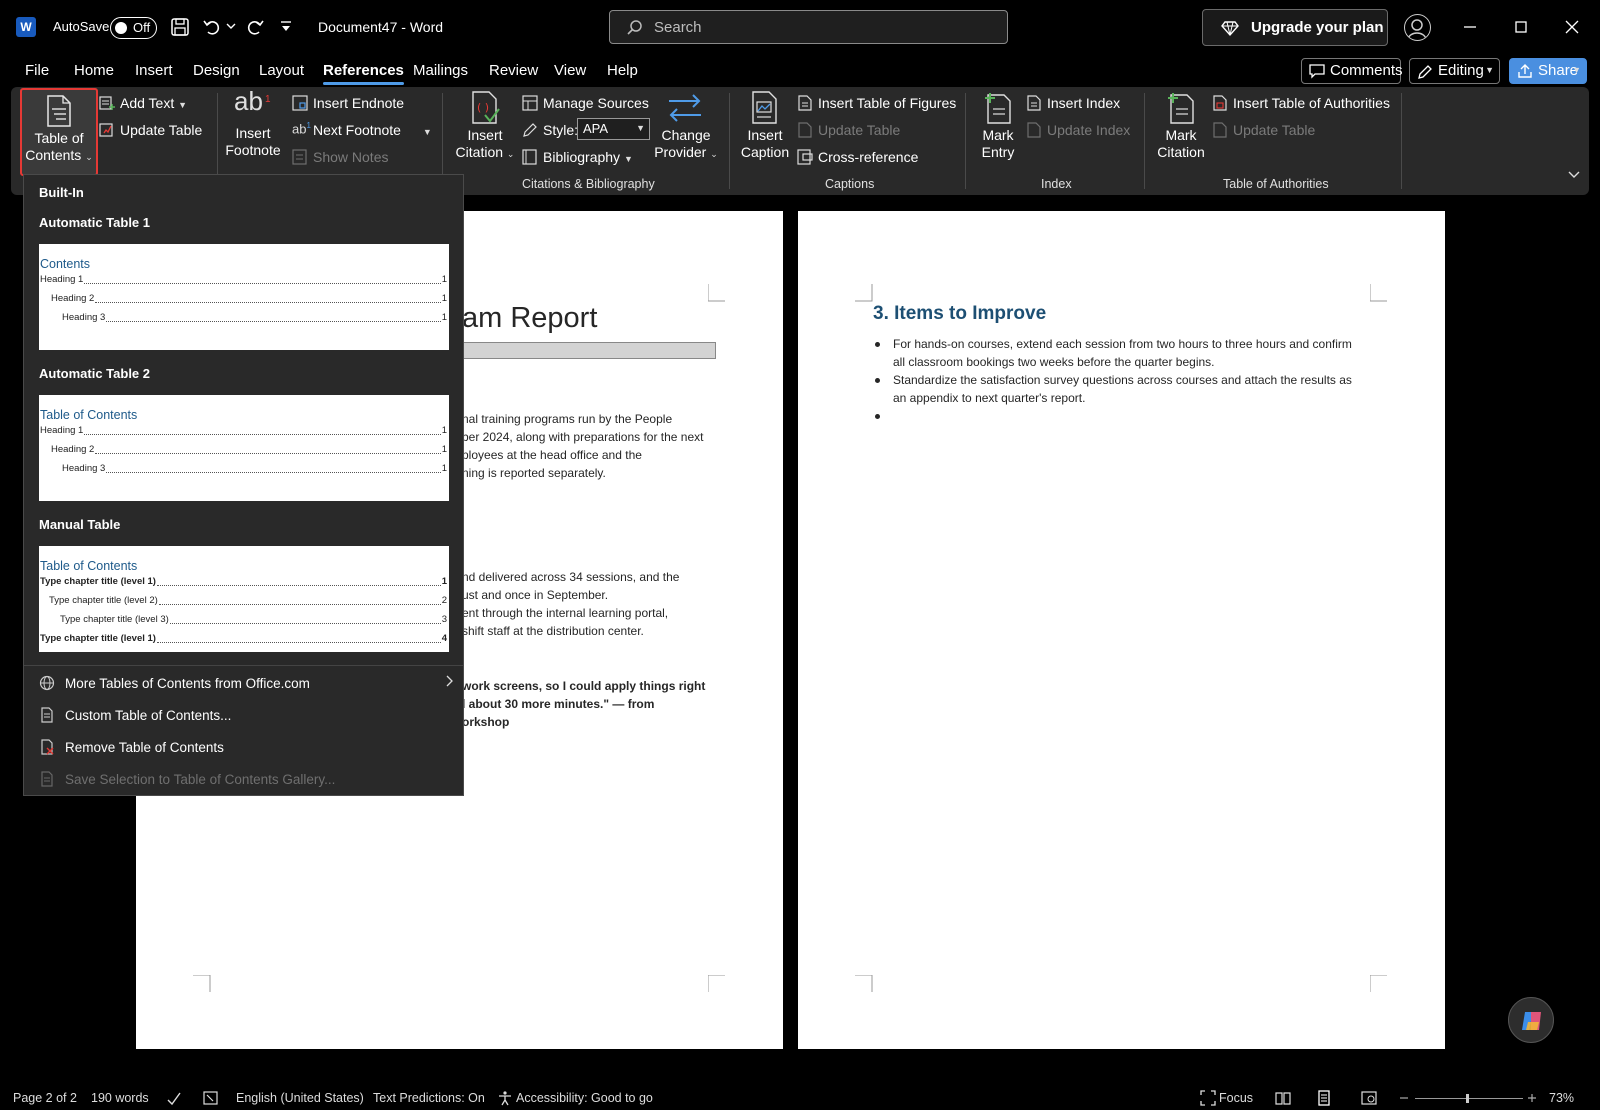  Describe the element at coordinates (253, 123) in the screenshot. I see `insert-footnote-button: ab 1 Insert Footnote` at that location.